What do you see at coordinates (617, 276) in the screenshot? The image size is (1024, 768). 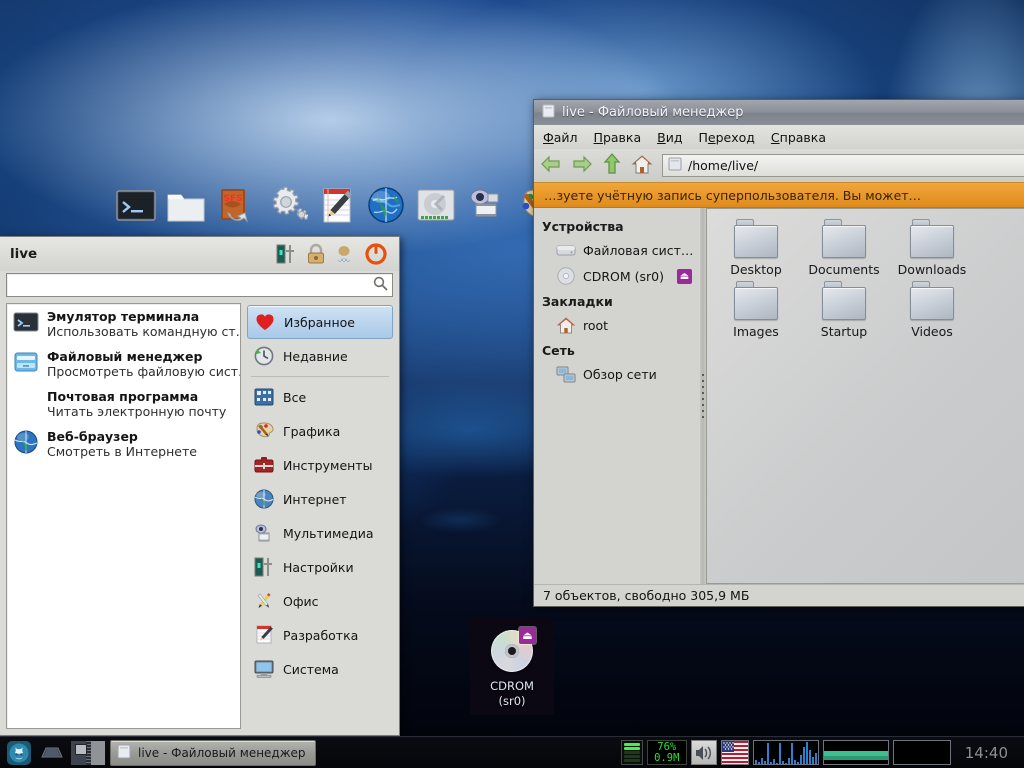 I see `sidebar-item-cdrom: CDROM (sr0) ⏏` at bounding box center [617, 276].